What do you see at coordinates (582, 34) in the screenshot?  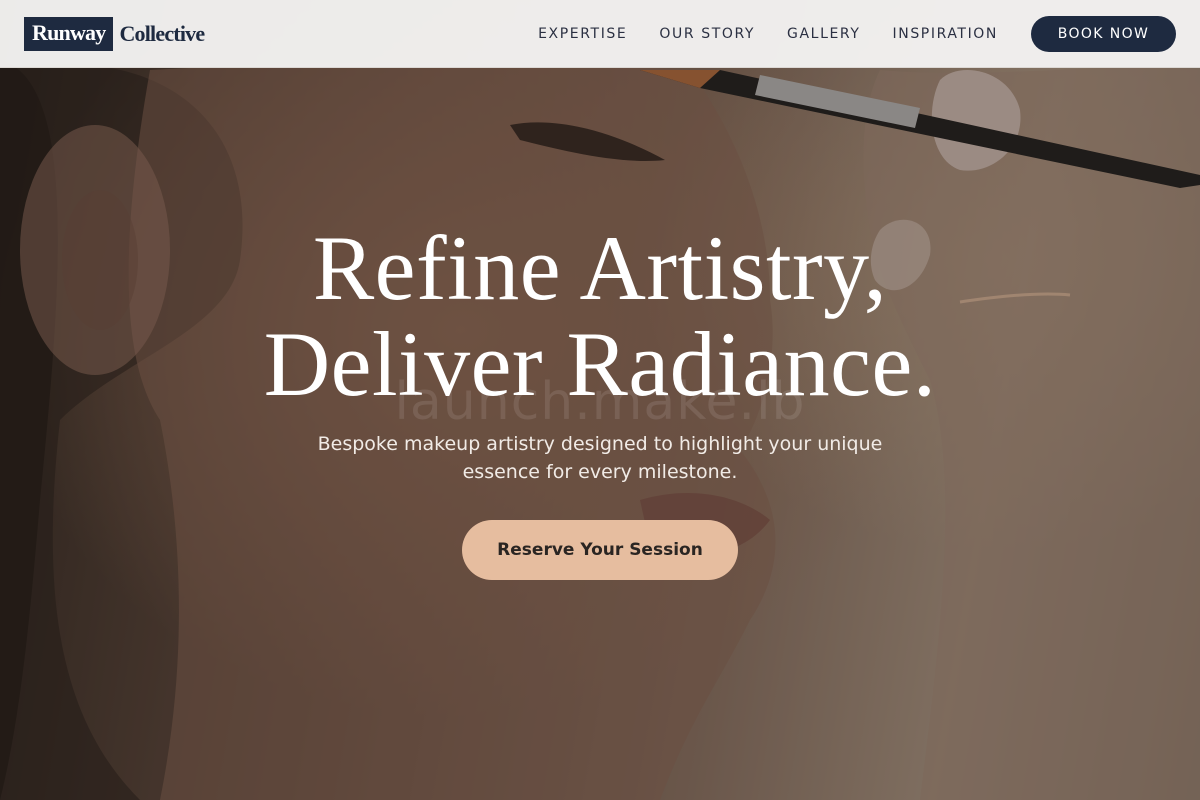 I see `nav-link-expertise: EXPERTISE` at bounding box center [582, 34].